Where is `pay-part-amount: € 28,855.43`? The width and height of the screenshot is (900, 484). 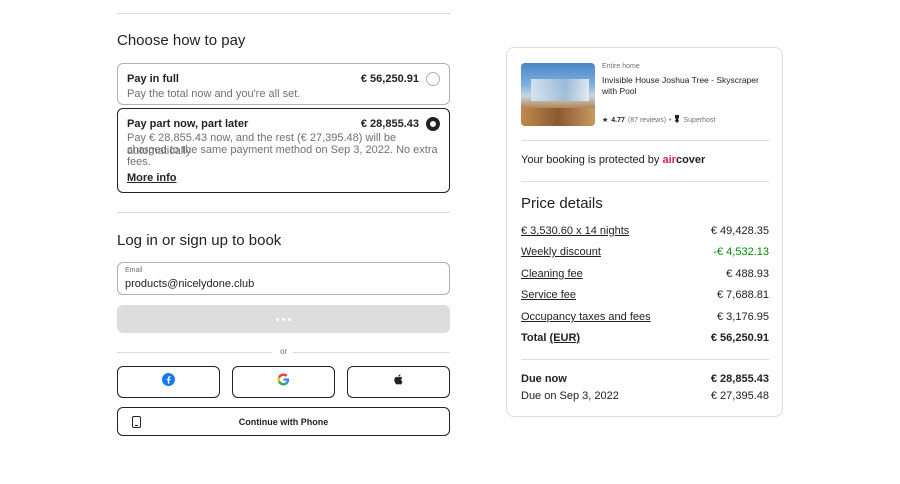 pay-part-amount: € 28,855.43 is located at coordinates (389, 124).